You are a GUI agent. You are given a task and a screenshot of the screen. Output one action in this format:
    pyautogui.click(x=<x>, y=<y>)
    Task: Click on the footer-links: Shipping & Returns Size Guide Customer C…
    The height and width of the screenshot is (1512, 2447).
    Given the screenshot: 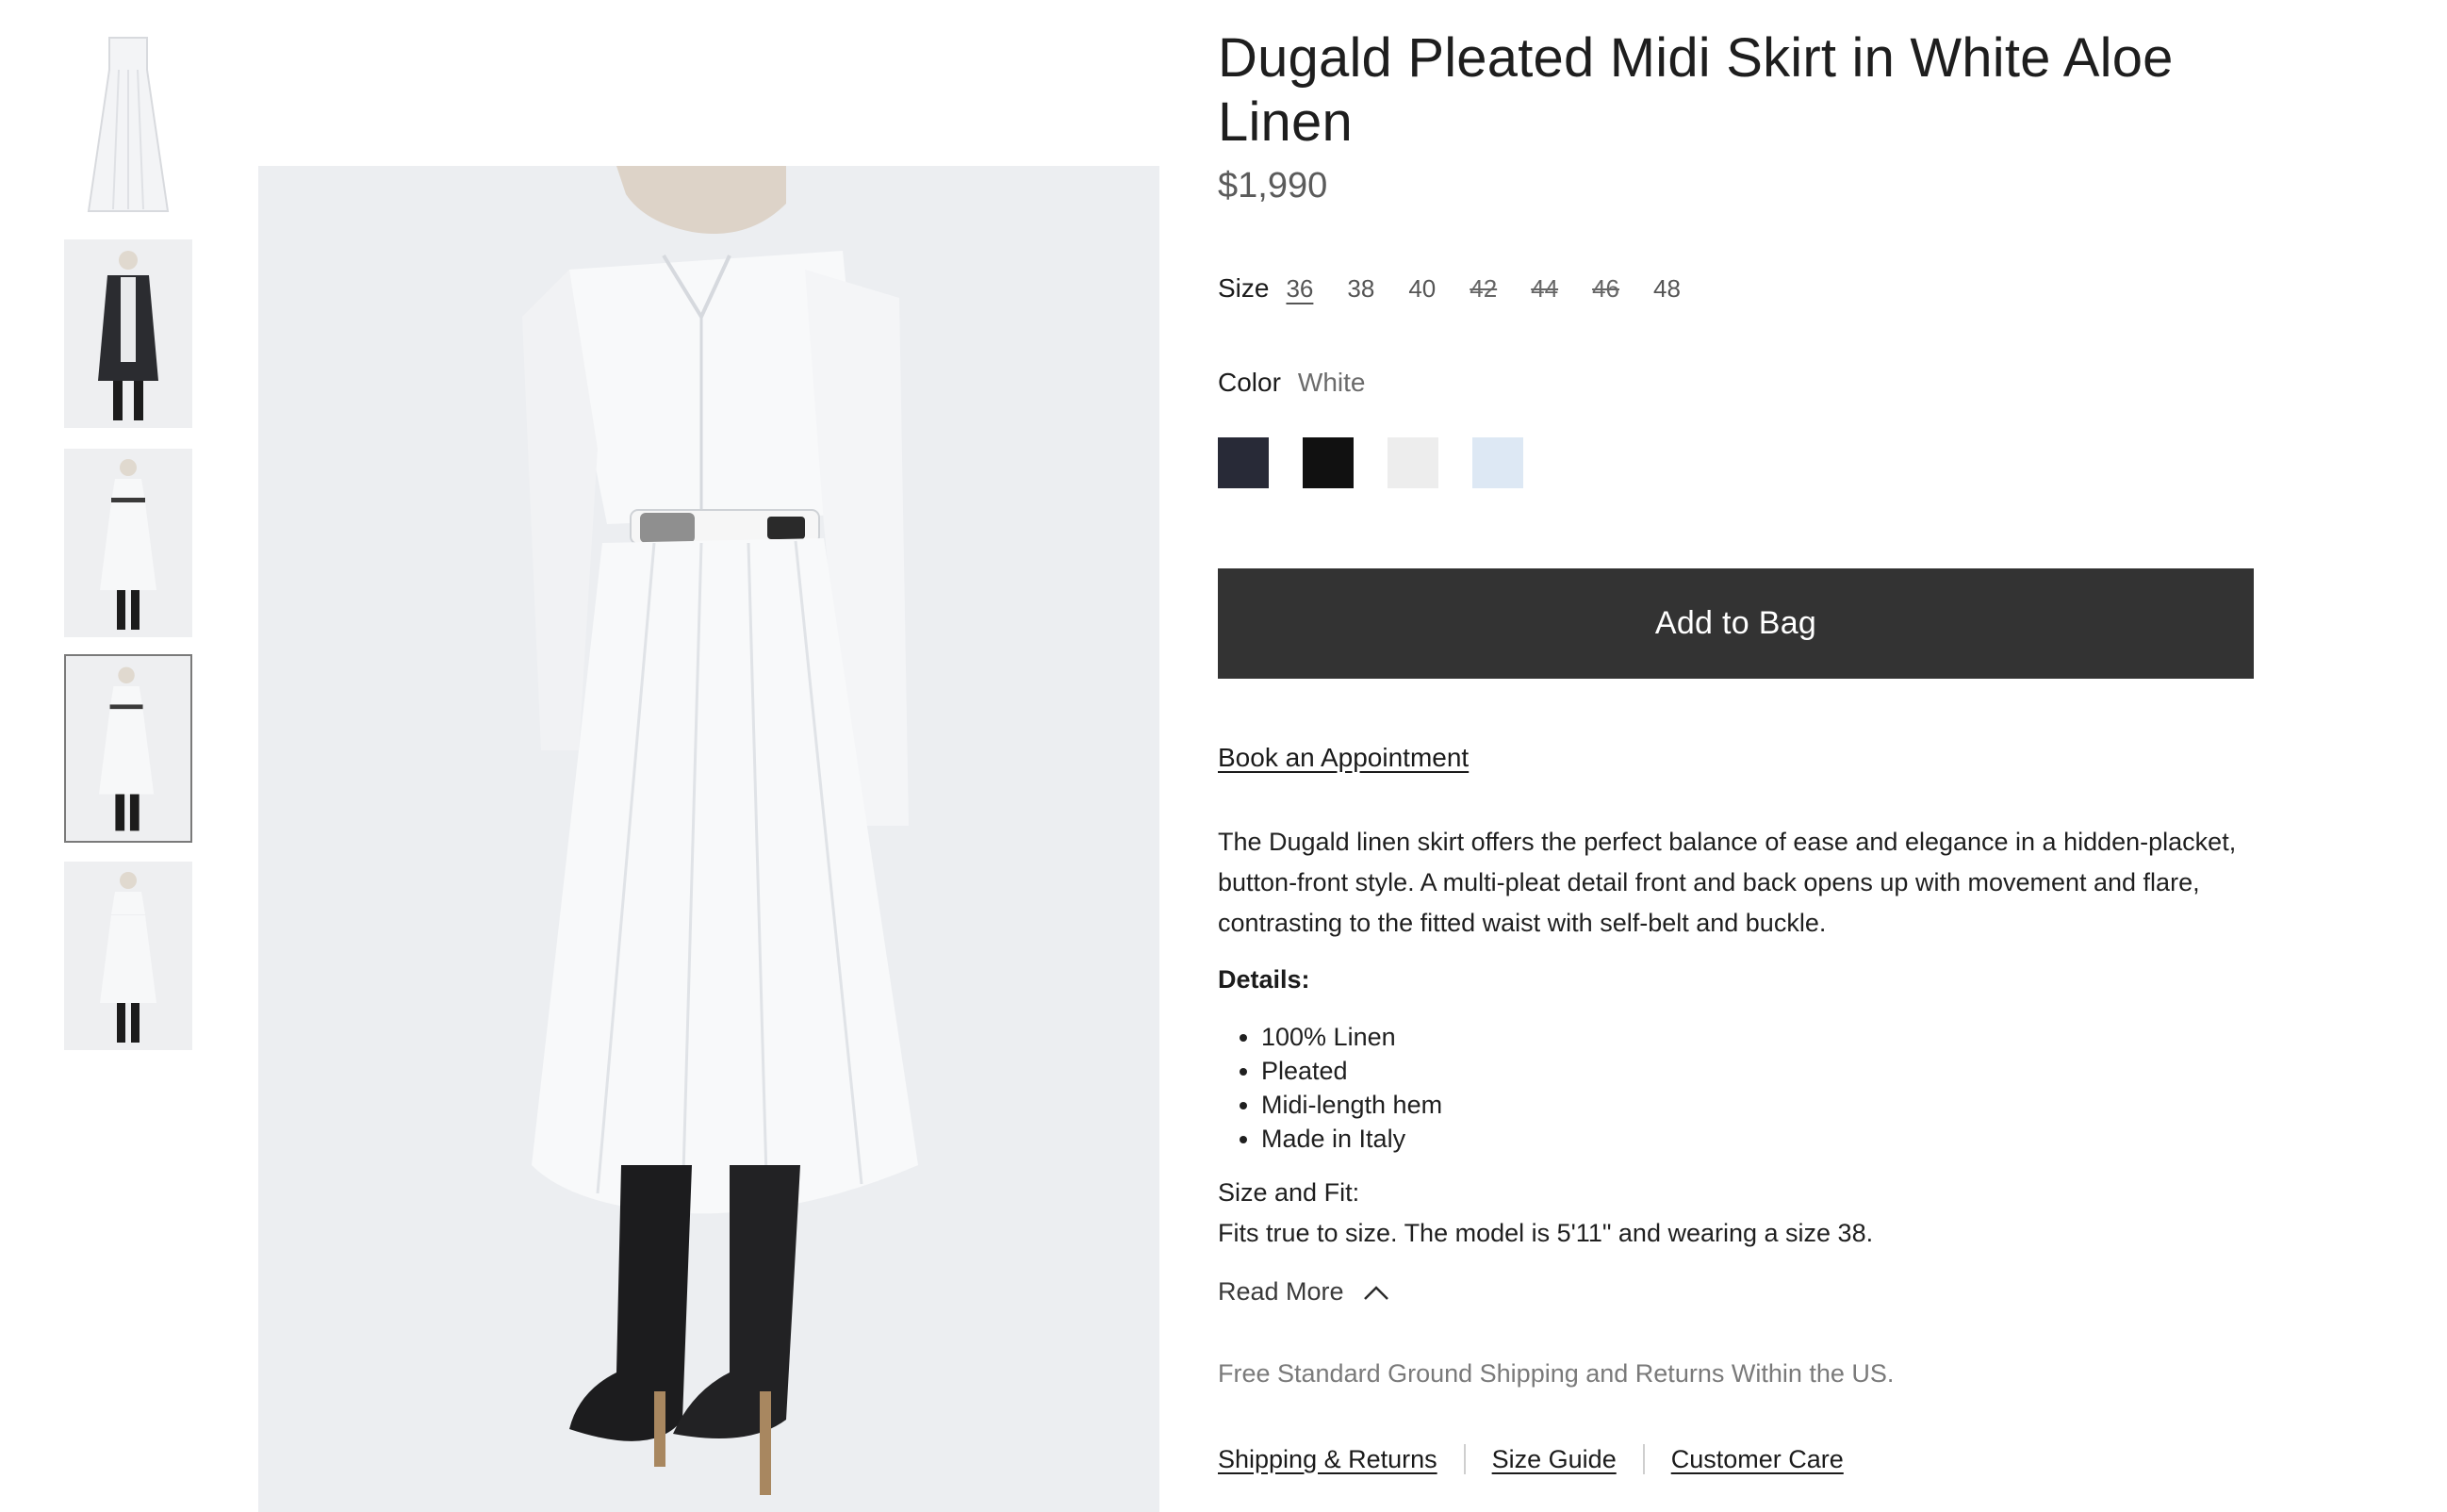 What is the action you would take?
    pyautogui.click(x=1531, y=1459)
    